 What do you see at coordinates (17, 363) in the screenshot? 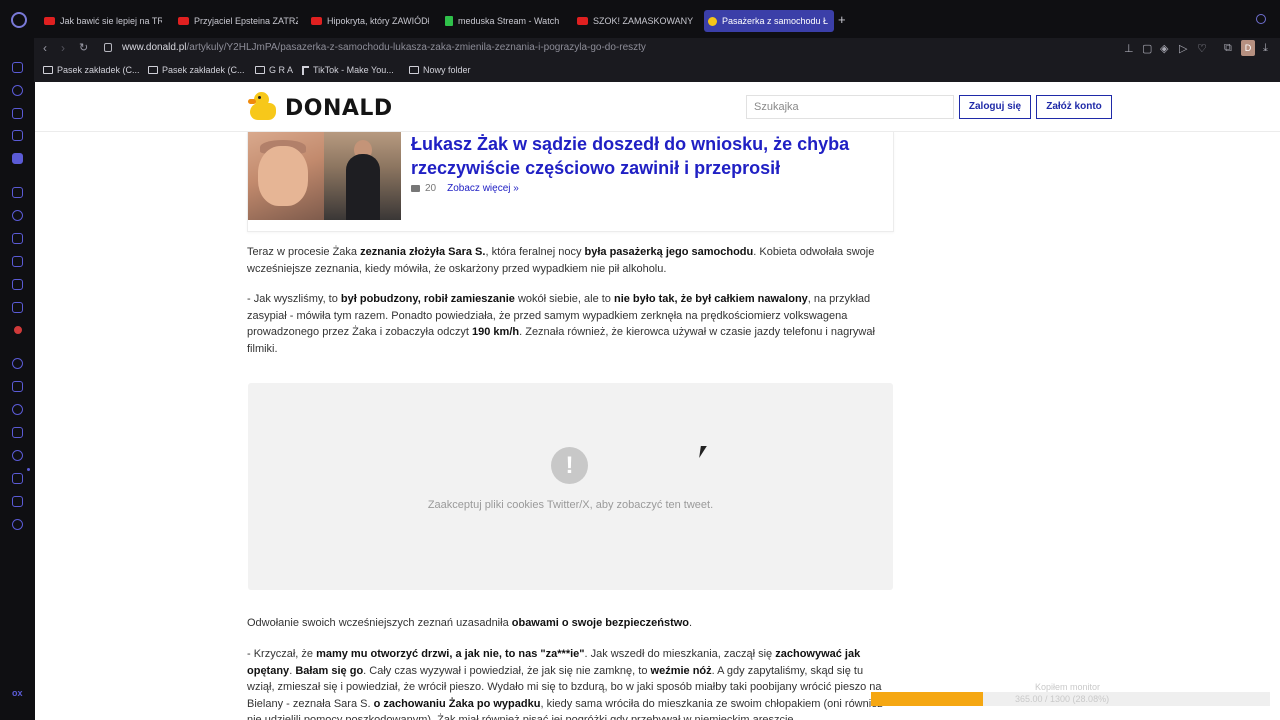
I see `spotify-icon` at bounding box center [17, 363].